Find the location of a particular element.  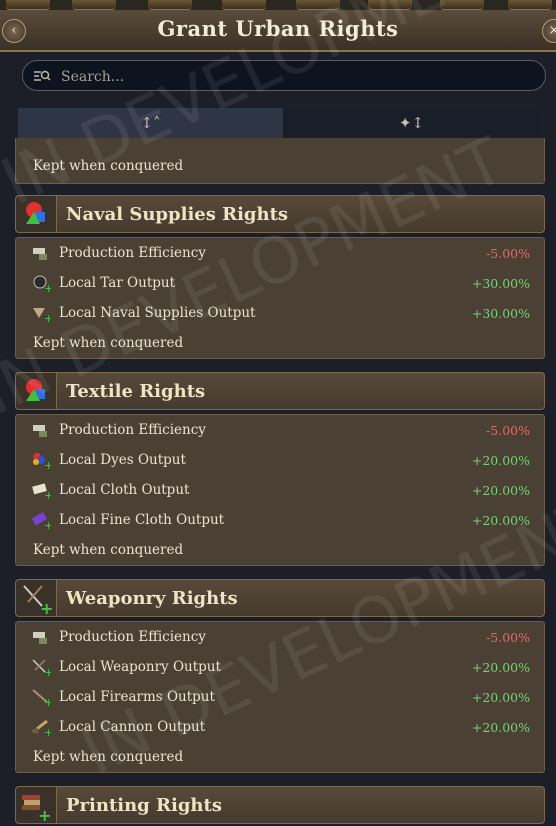

books-icon: + is located at coordinates (36, 806).